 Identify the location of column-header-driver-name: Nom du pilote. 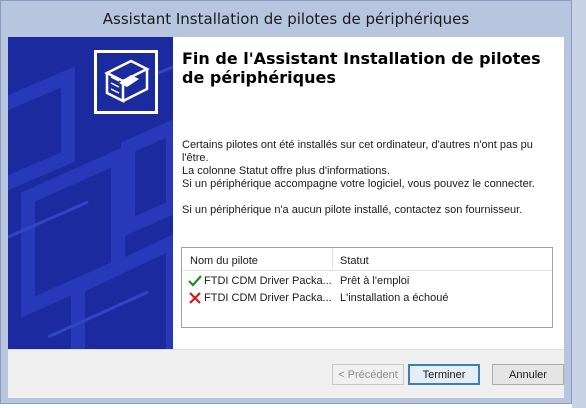
(224, 261).